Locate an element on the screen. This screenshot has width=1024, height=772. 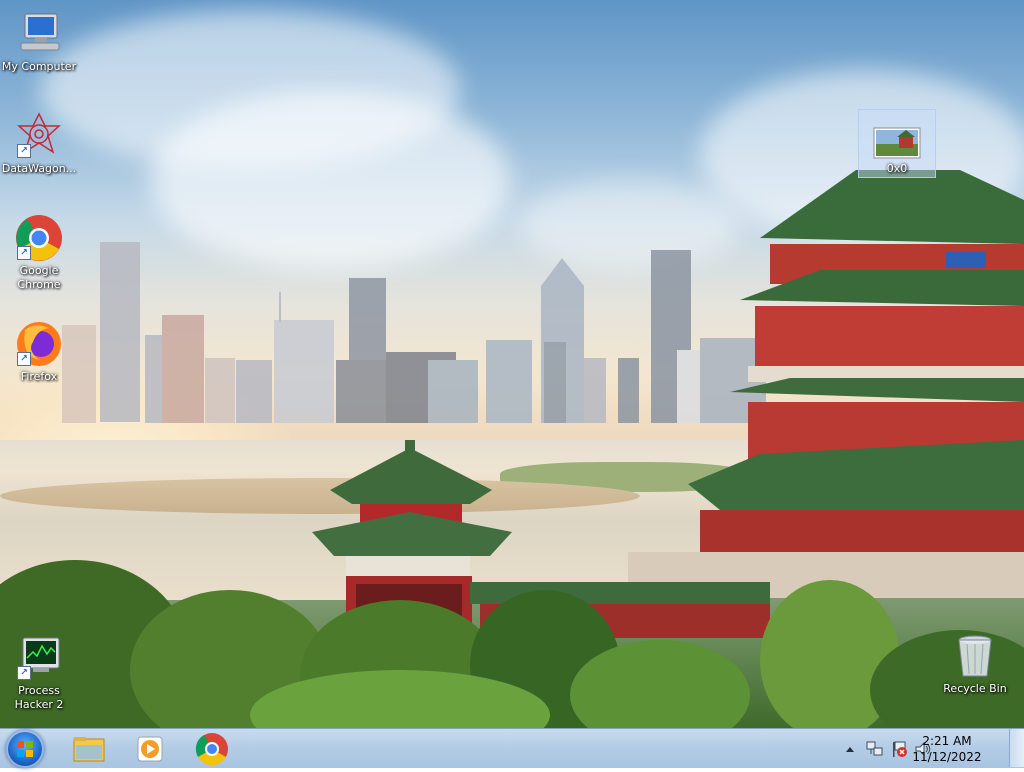
process-hacker-icon: ↗ is located at coordinates (39, 658).